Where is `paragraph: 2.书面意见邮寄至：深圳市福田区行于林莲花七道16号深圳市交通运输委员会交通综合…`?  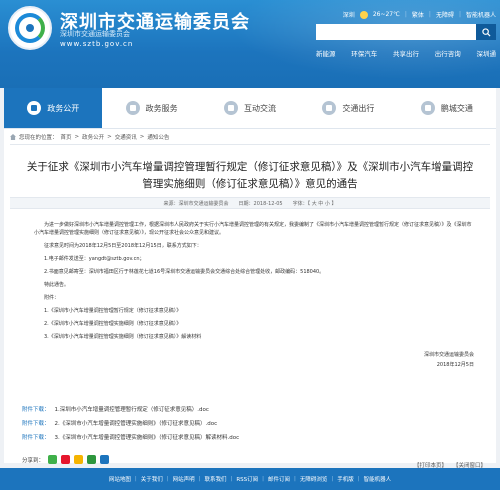 paragraph: 2.书面意见邮寄至：深圳市福田区行于林莲花七道16号深圳市交通运输委员会交通综合… is located at coordinates (184, 272).